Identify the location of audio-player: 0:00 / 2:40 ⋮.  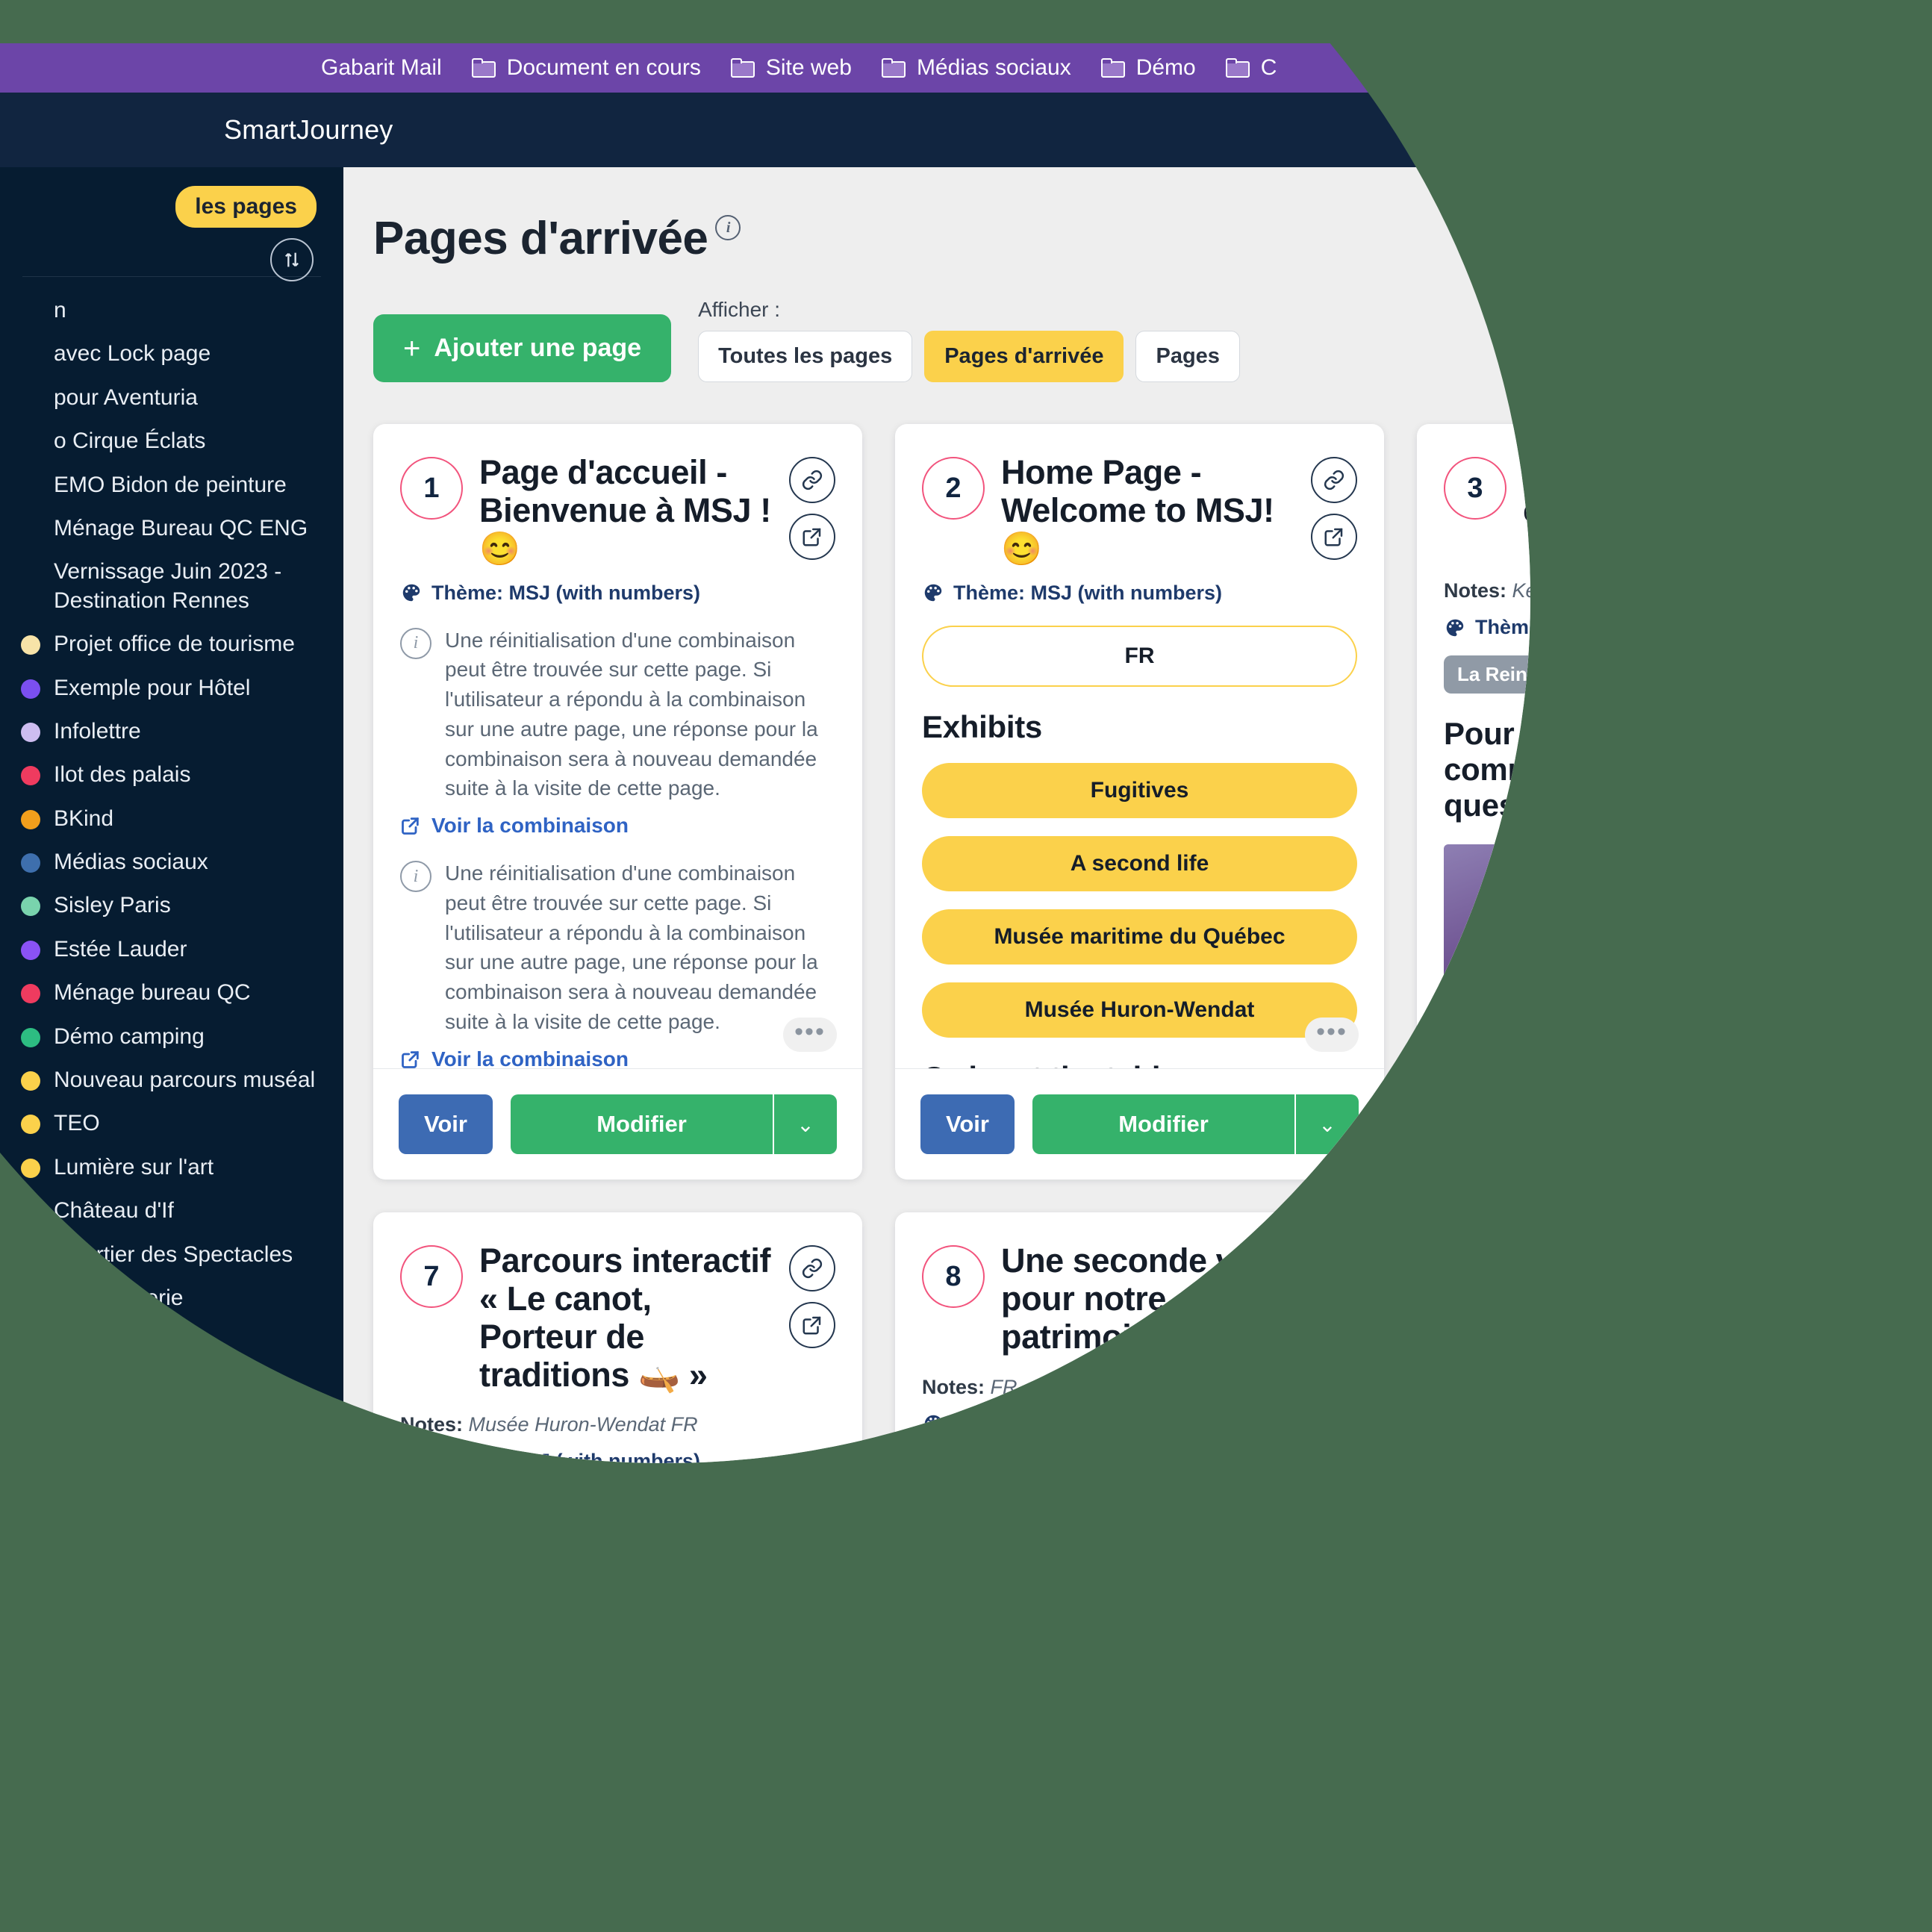
(1139, 1712).